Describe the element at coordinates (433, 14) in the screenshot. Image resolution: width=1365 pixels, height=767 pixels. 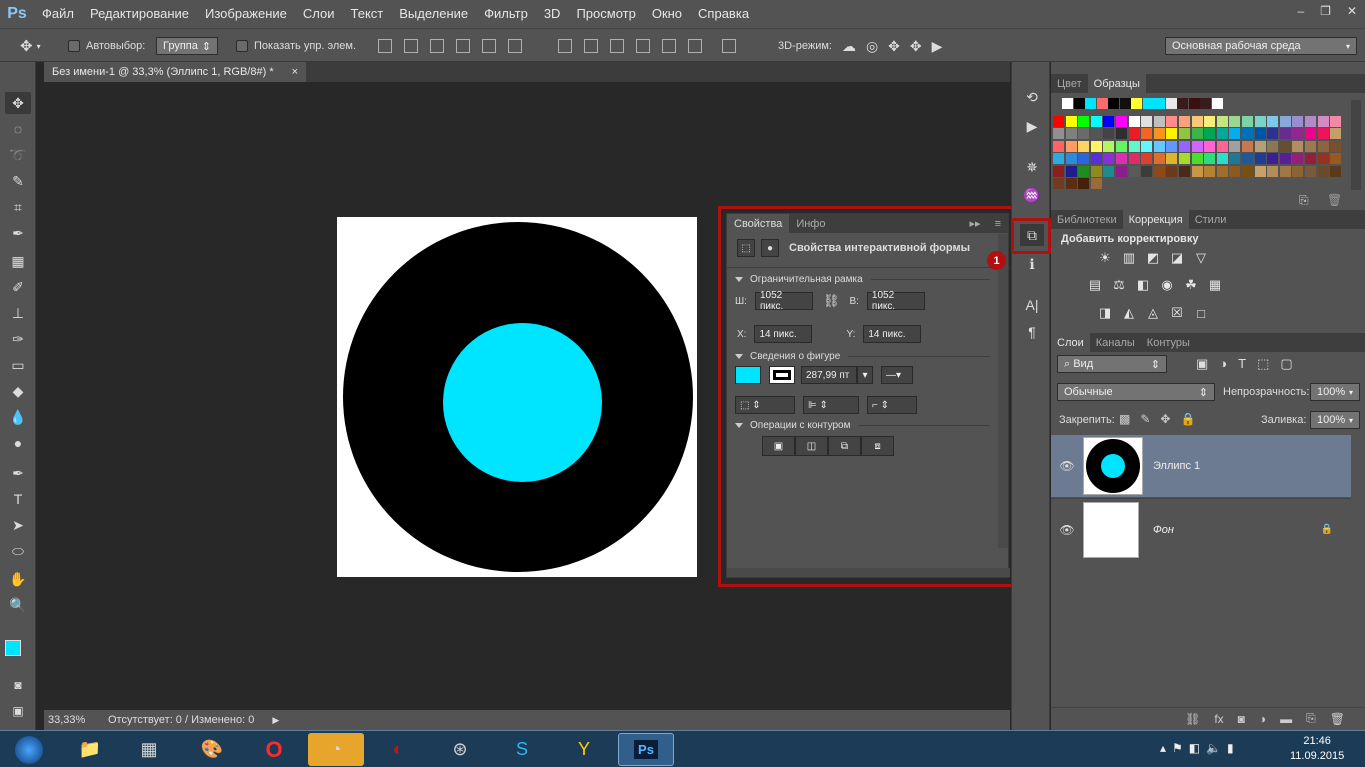
I see `menu-select: Выделение` at that location.